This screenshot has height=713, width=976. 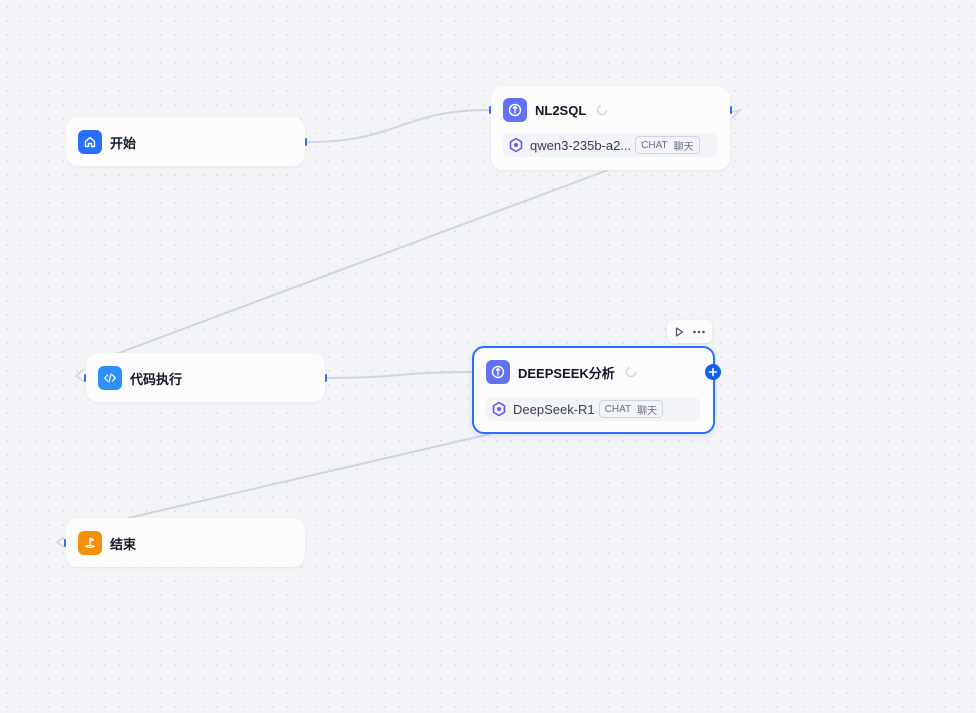 I want to click on node-end-input-handle, so click(x=65, y=543).